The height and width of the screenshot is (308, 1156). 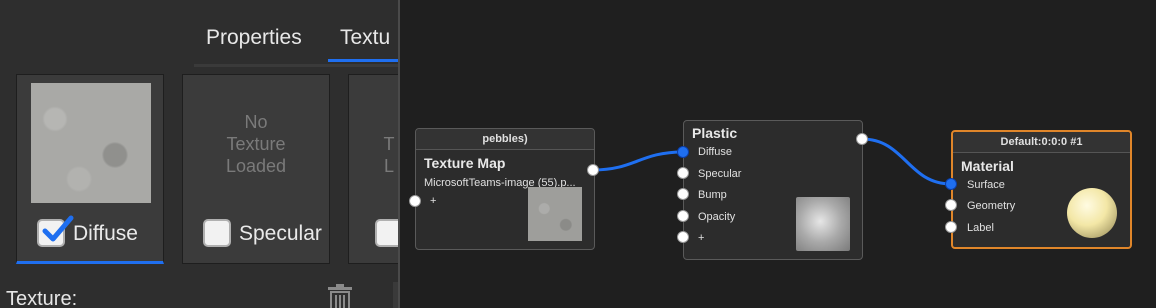 I want to click on wire-texture-to-plastic, so click(x=638, y=161).